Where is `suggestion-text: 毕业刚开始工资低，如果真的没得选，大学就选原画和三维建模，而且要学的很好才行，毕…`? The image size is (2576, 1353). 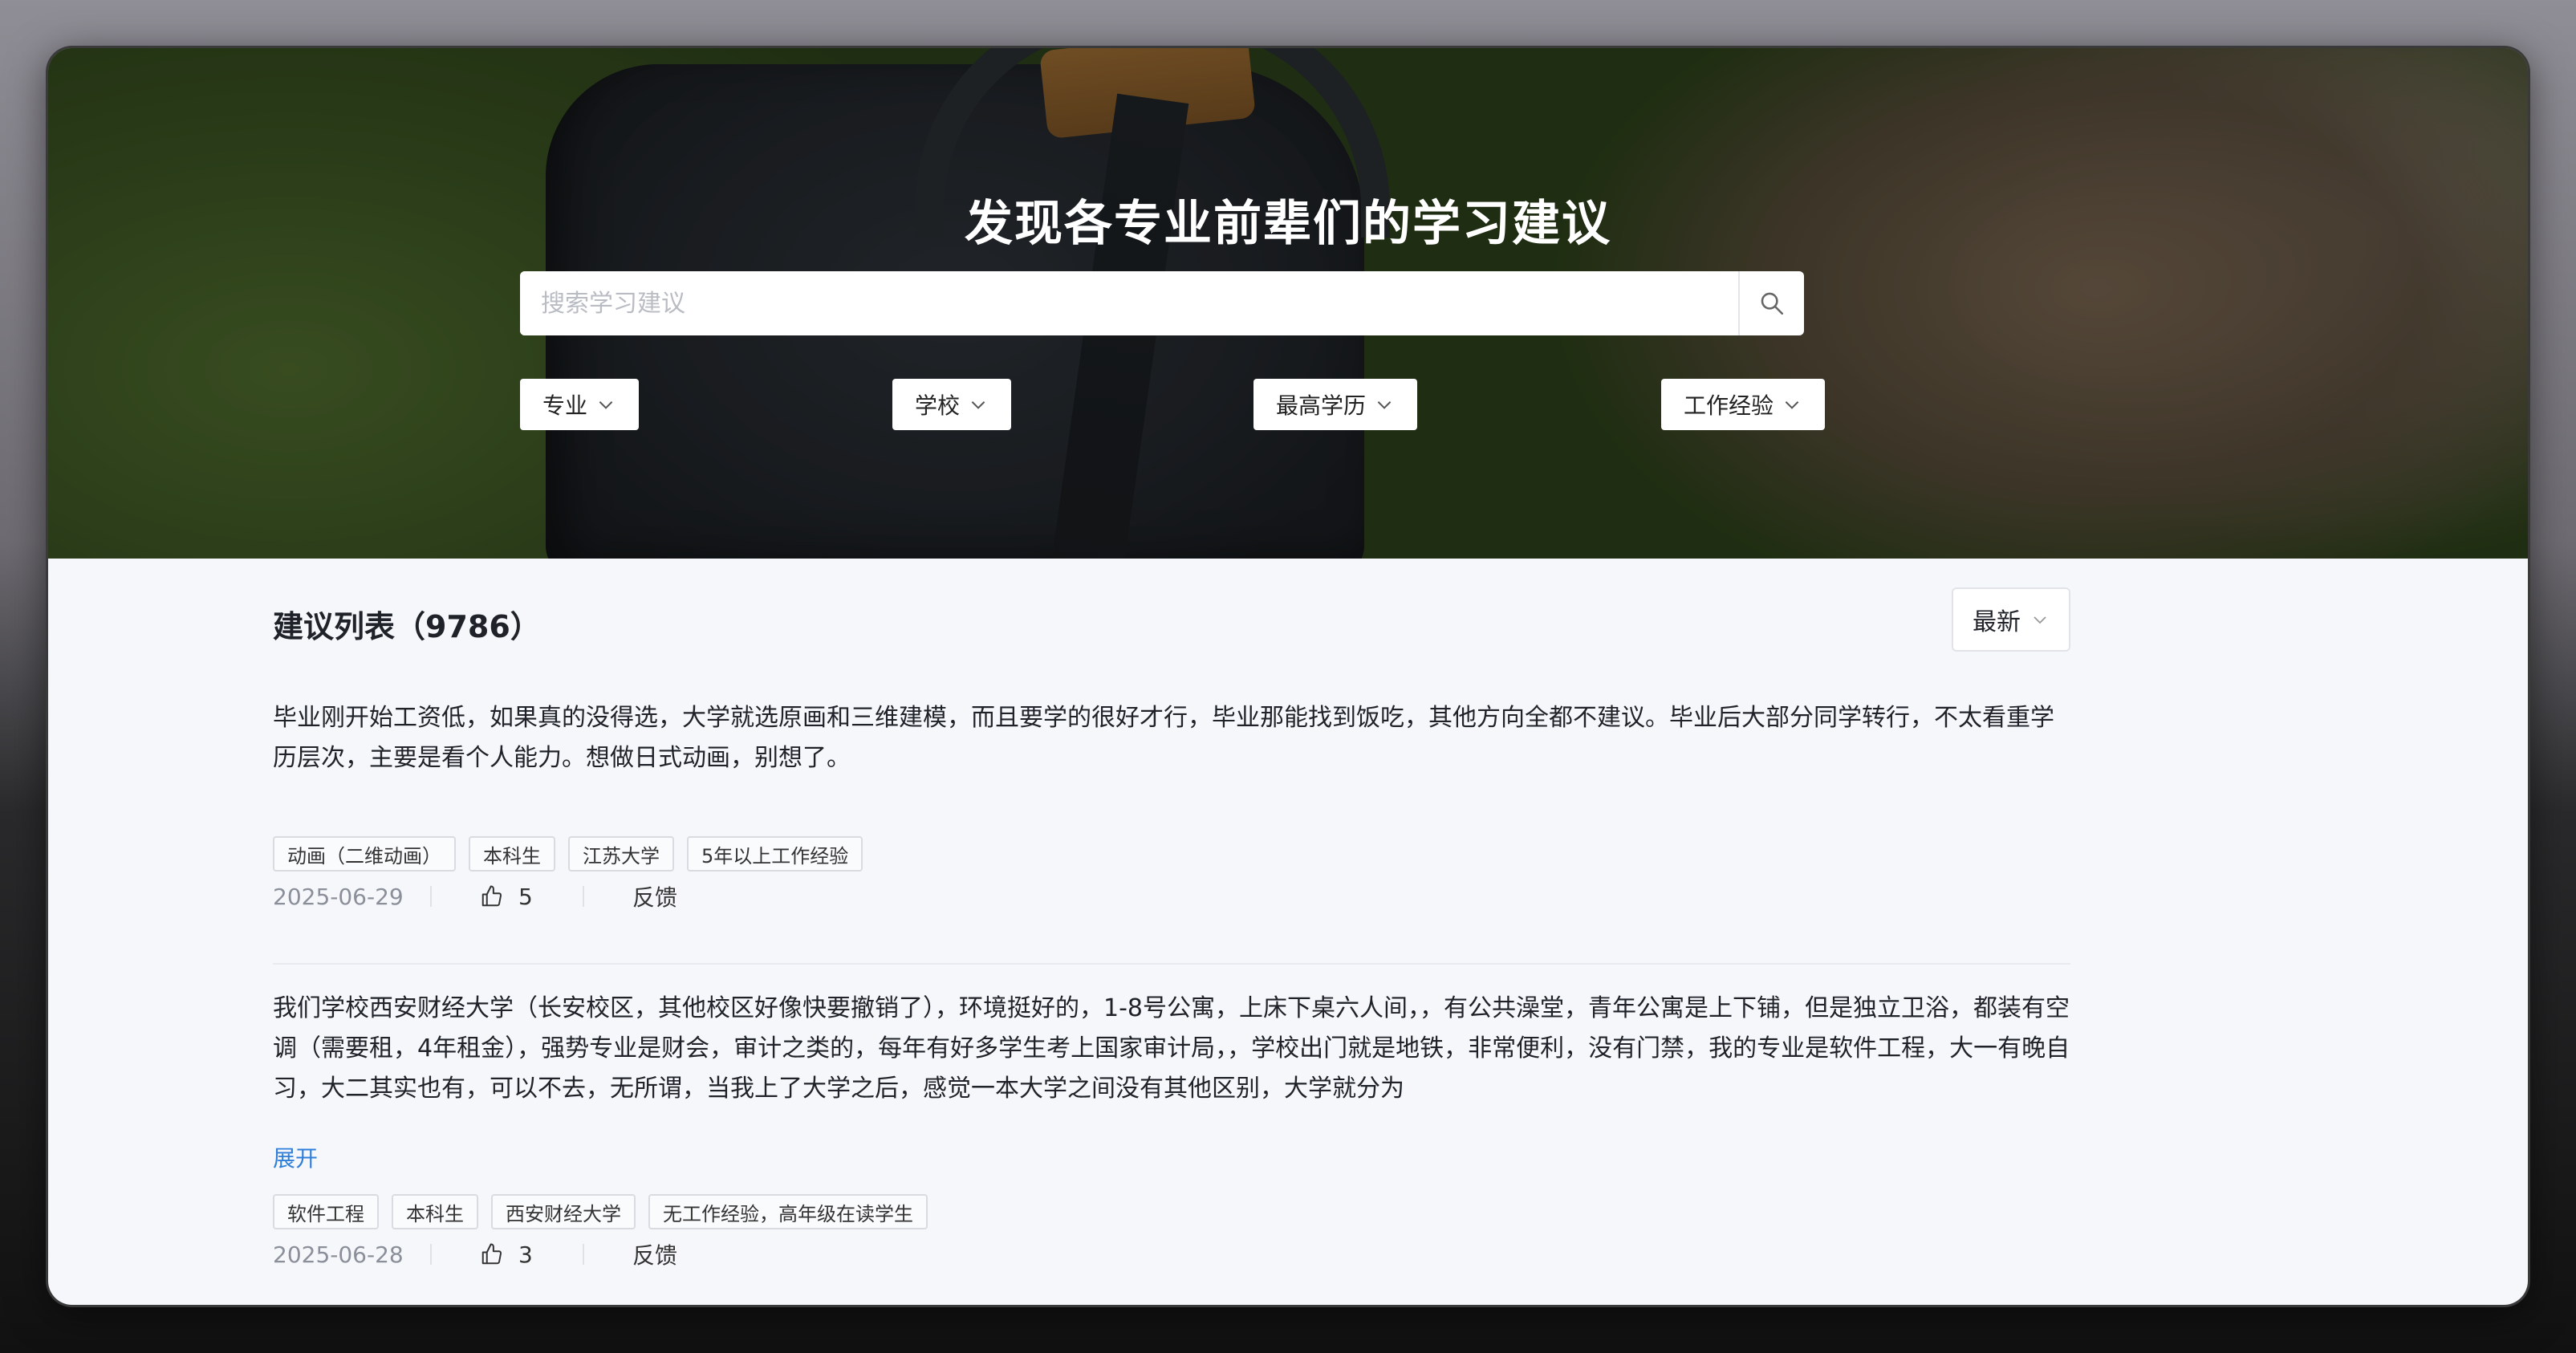 suggestion-text: 毕业刚开始工资低，如果真的没得选，大学就选原画和三维建模，而且要学的很好才行，毕… is located at coordinates (1163, 738).